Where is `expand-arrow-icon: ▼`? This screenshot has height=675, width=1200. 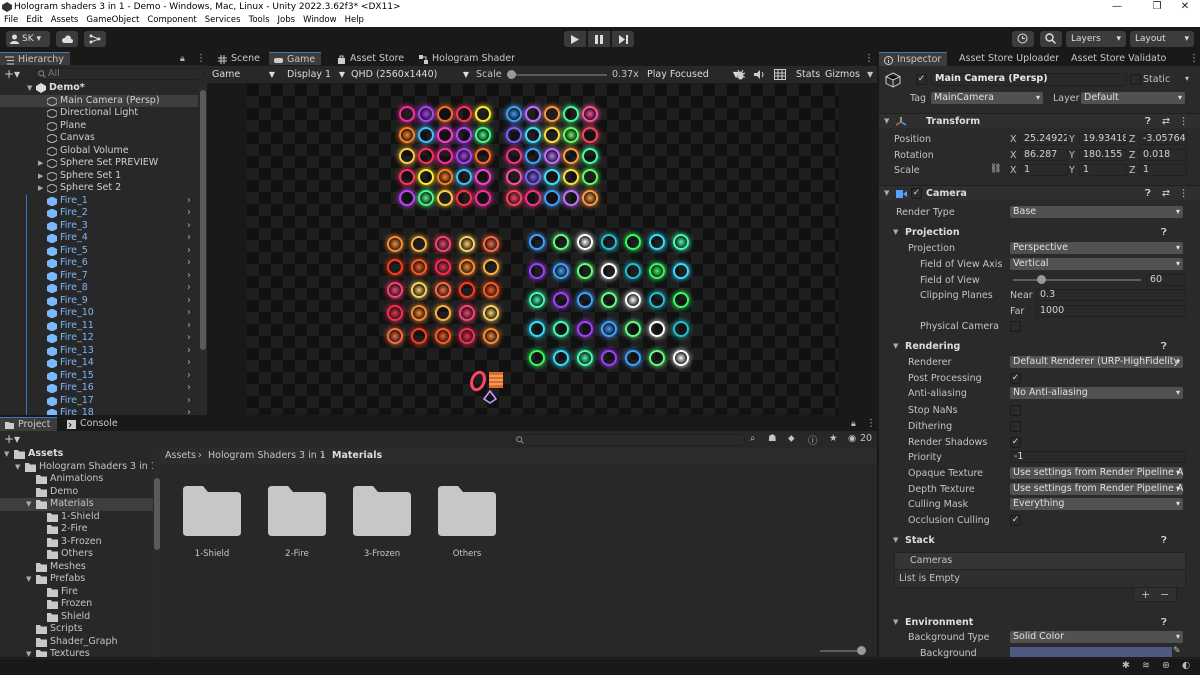 expand-arrow-icon: ▼ is located at coordinates (28, 504).